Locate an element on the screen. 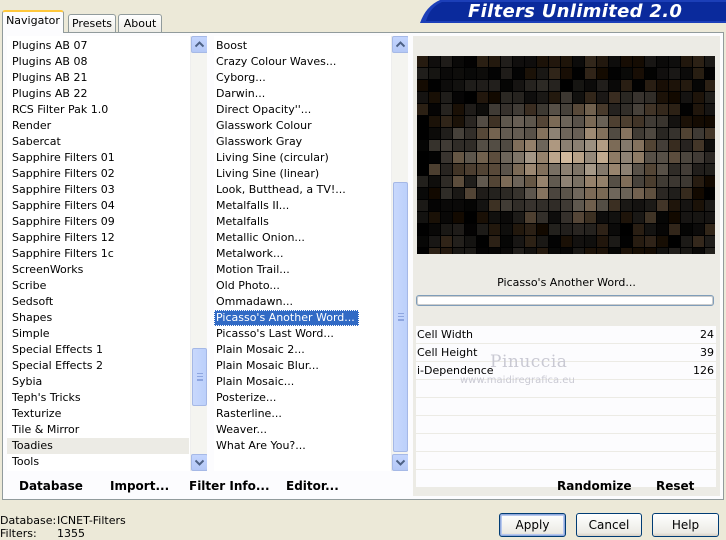 Image resolution: width=726 pixels, height=540 pixels. list-item: Sapphire Filters 04 is located at coordinates (98, 206).